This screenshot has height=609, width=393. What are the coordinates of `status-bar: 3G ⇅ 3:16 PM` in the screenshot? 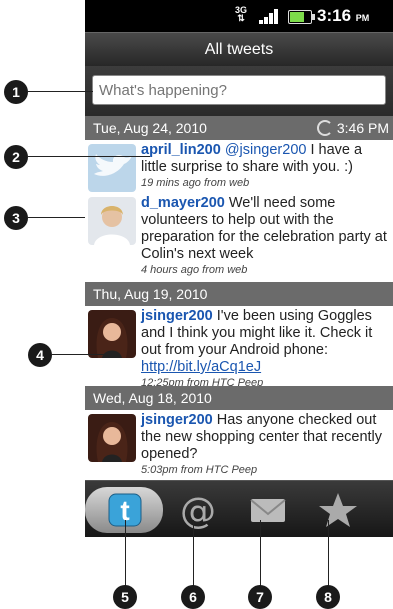 It's located at (239, 16).